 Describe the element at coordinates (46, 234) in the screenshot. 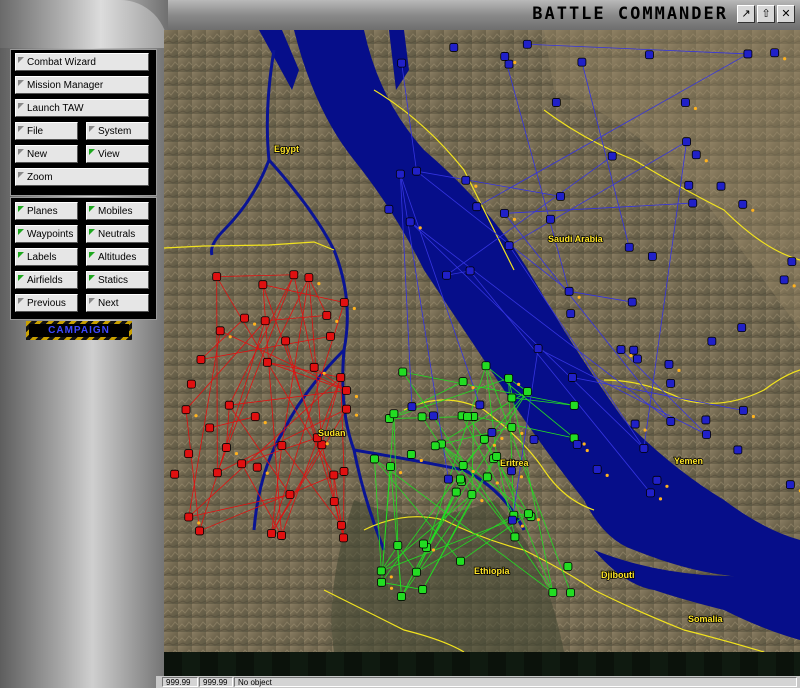

I see `waypoints-toggle: Waypoints` at that location.